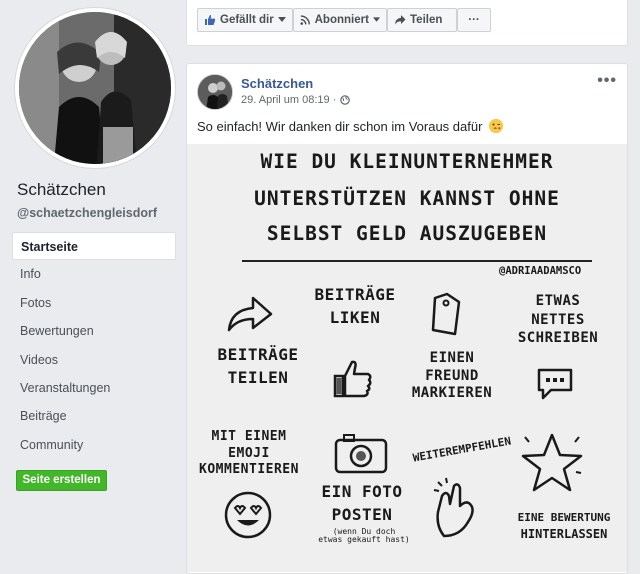 This screenshot has width=640, height=574. I want to click on item-nettes-line1: ETWAS, so click(558, 301).